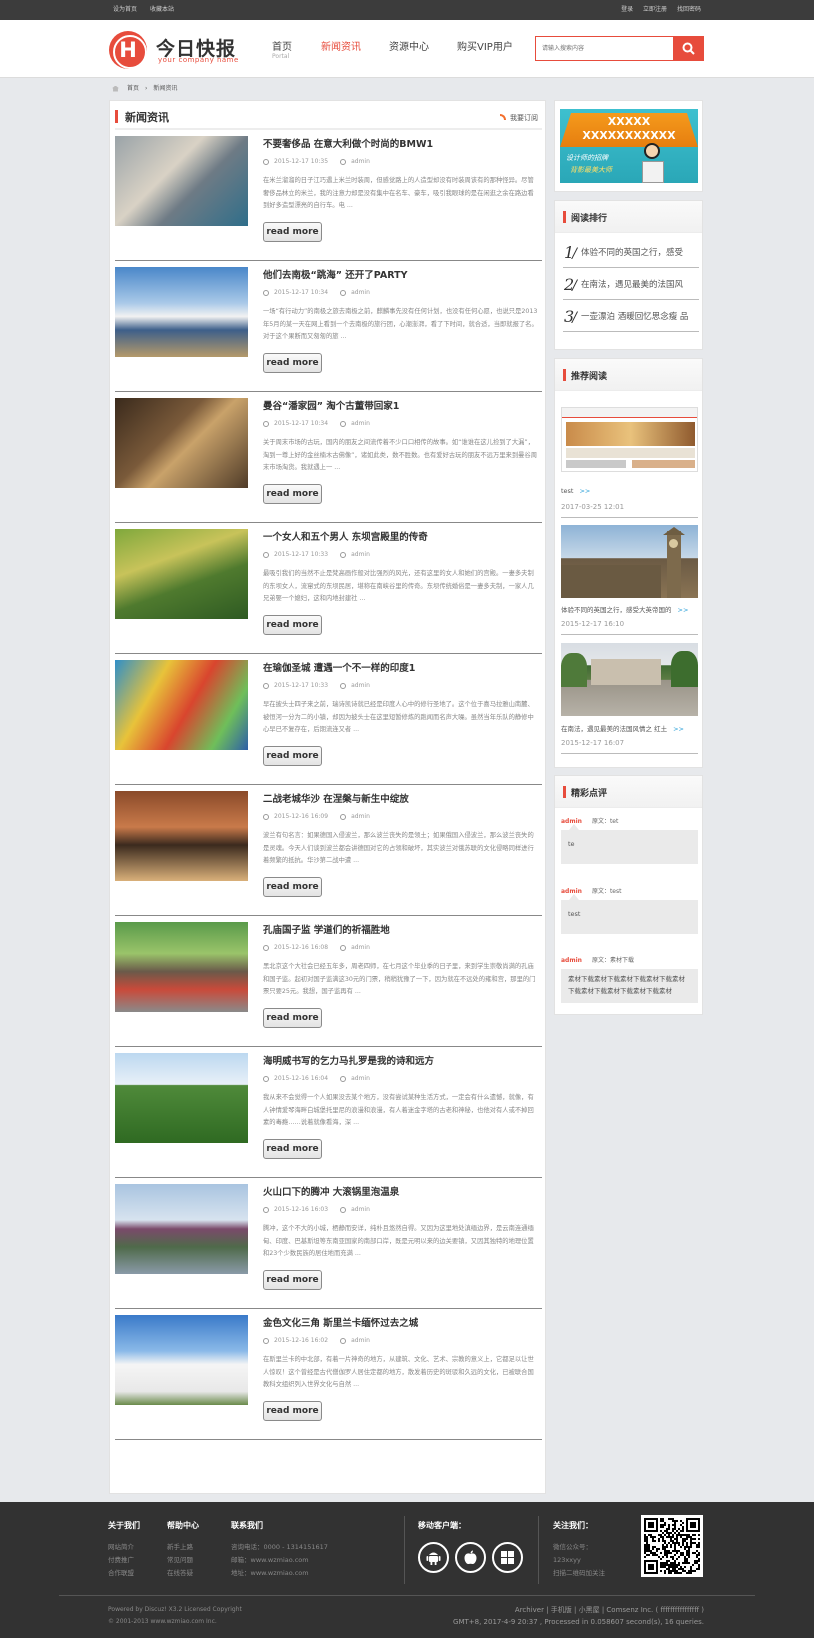  What do you see at coordinates (629, 146) in the screenshot?
I see `ad-banner: XXXXX XXXXXXXXXXX 设计师的招牌 背影最美大师` at bounding box center [629, 146].